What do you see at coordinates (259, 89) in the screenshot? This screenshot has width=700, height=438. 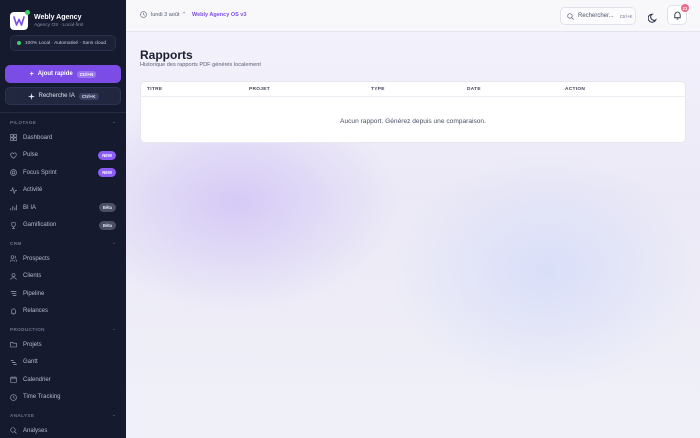 I see `column-header-projet: PROJET` at bounding box center [259, 89].